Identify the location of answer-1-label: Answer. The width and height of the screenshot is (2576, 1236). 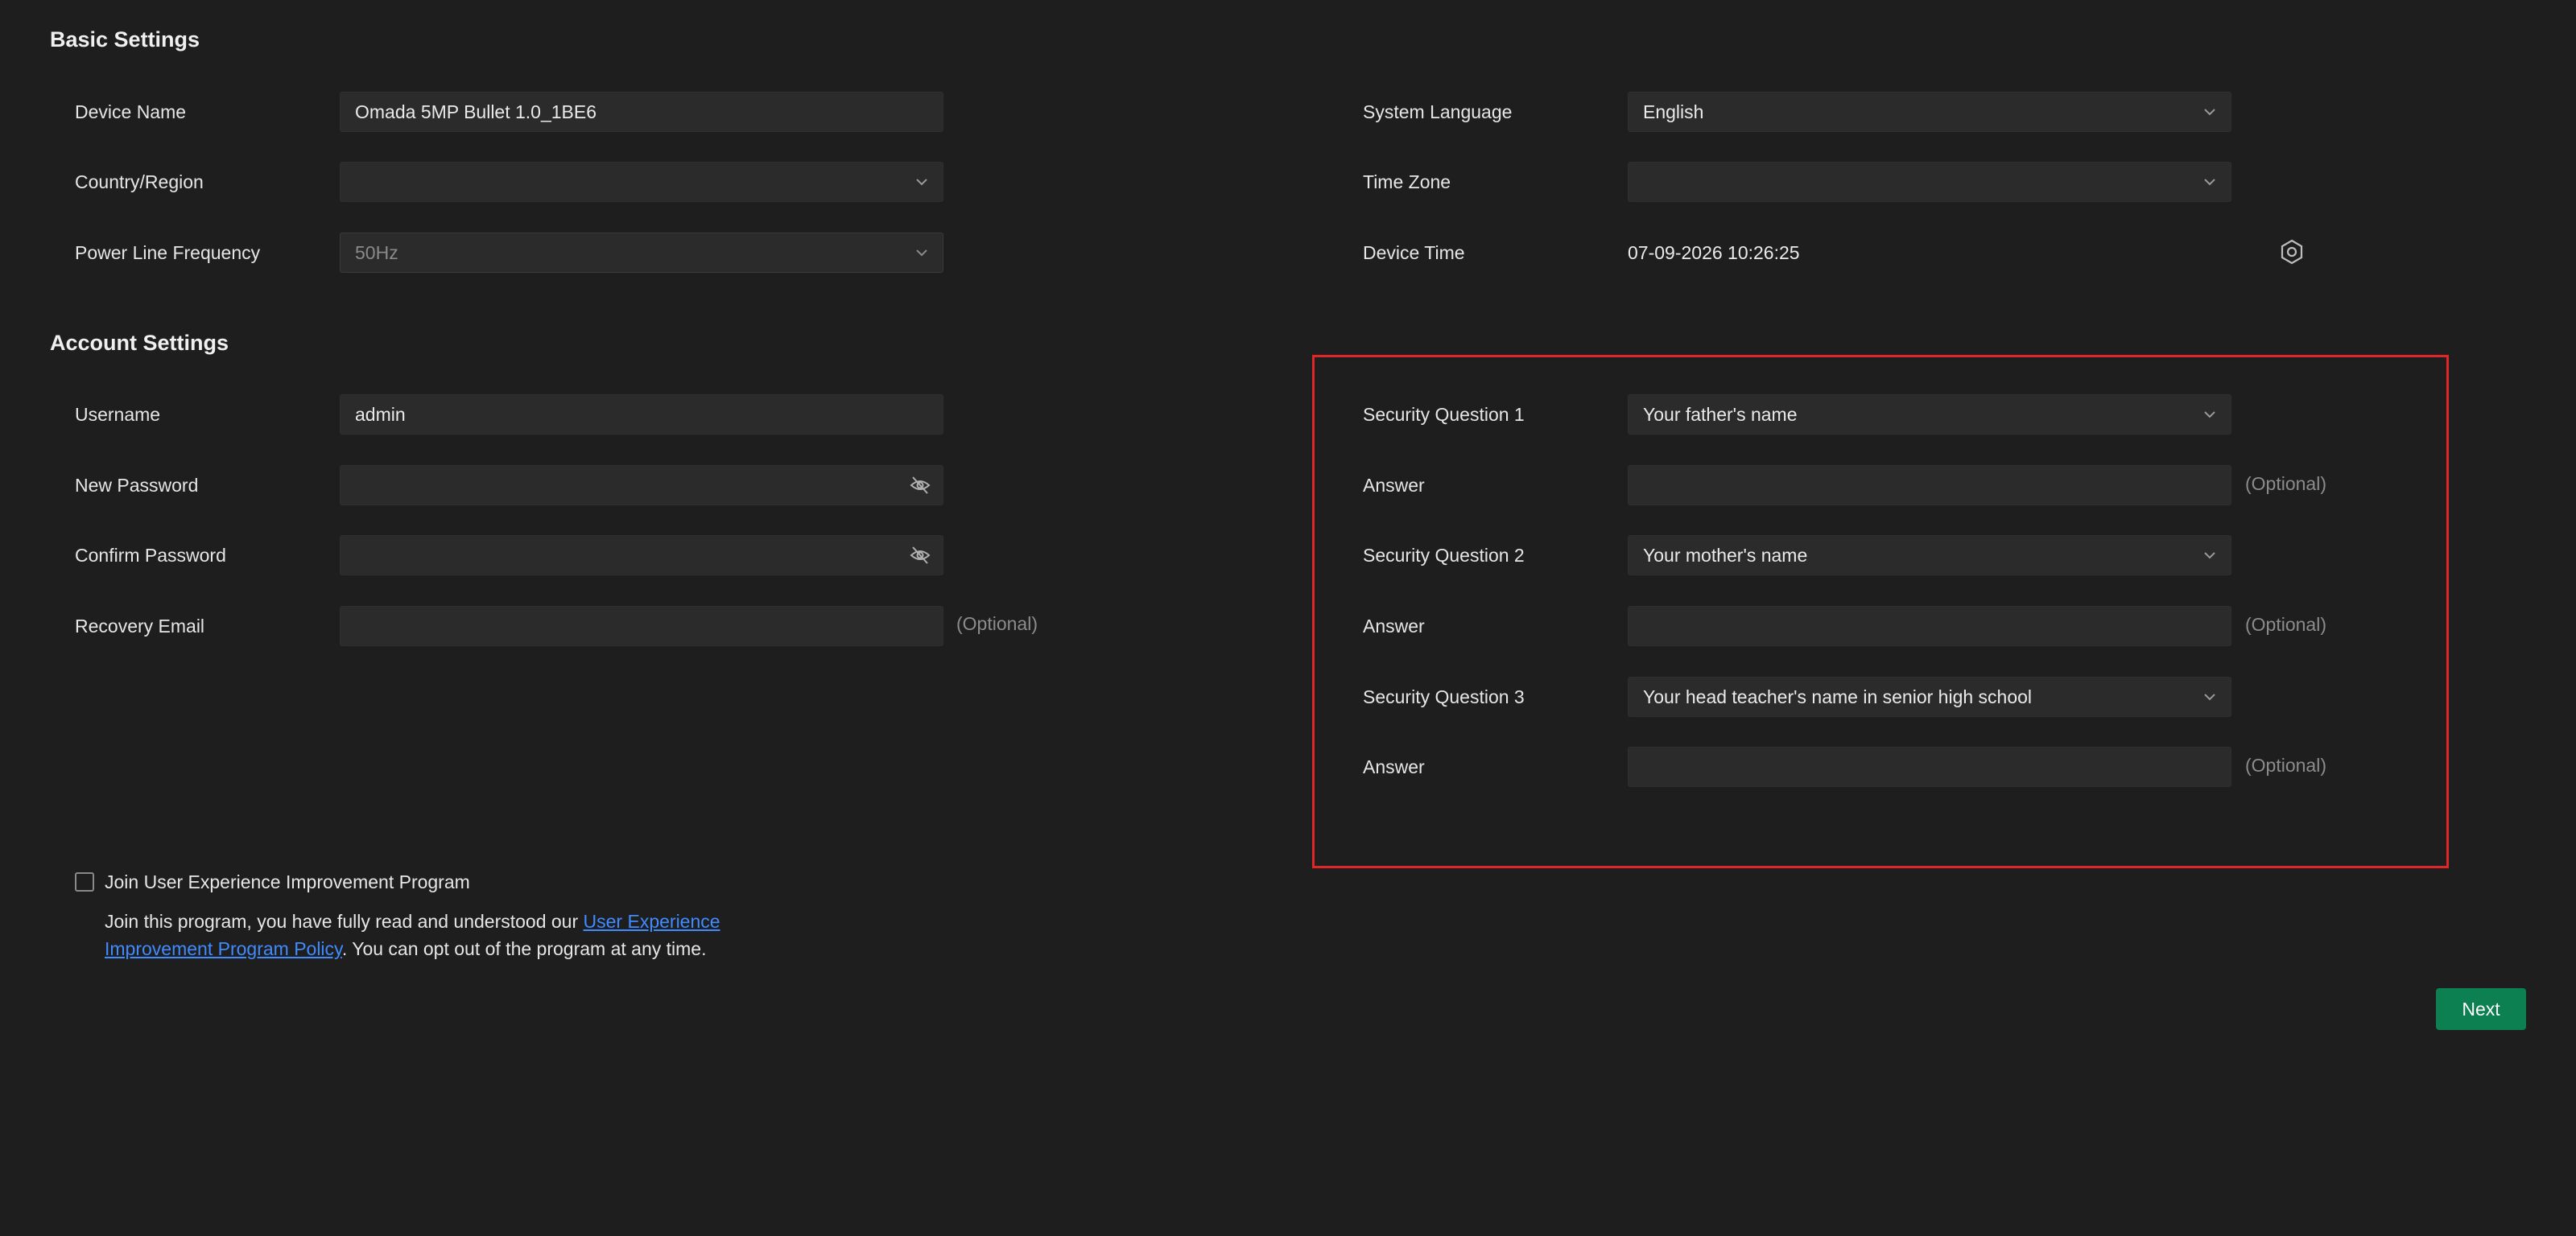
(1394, 485).